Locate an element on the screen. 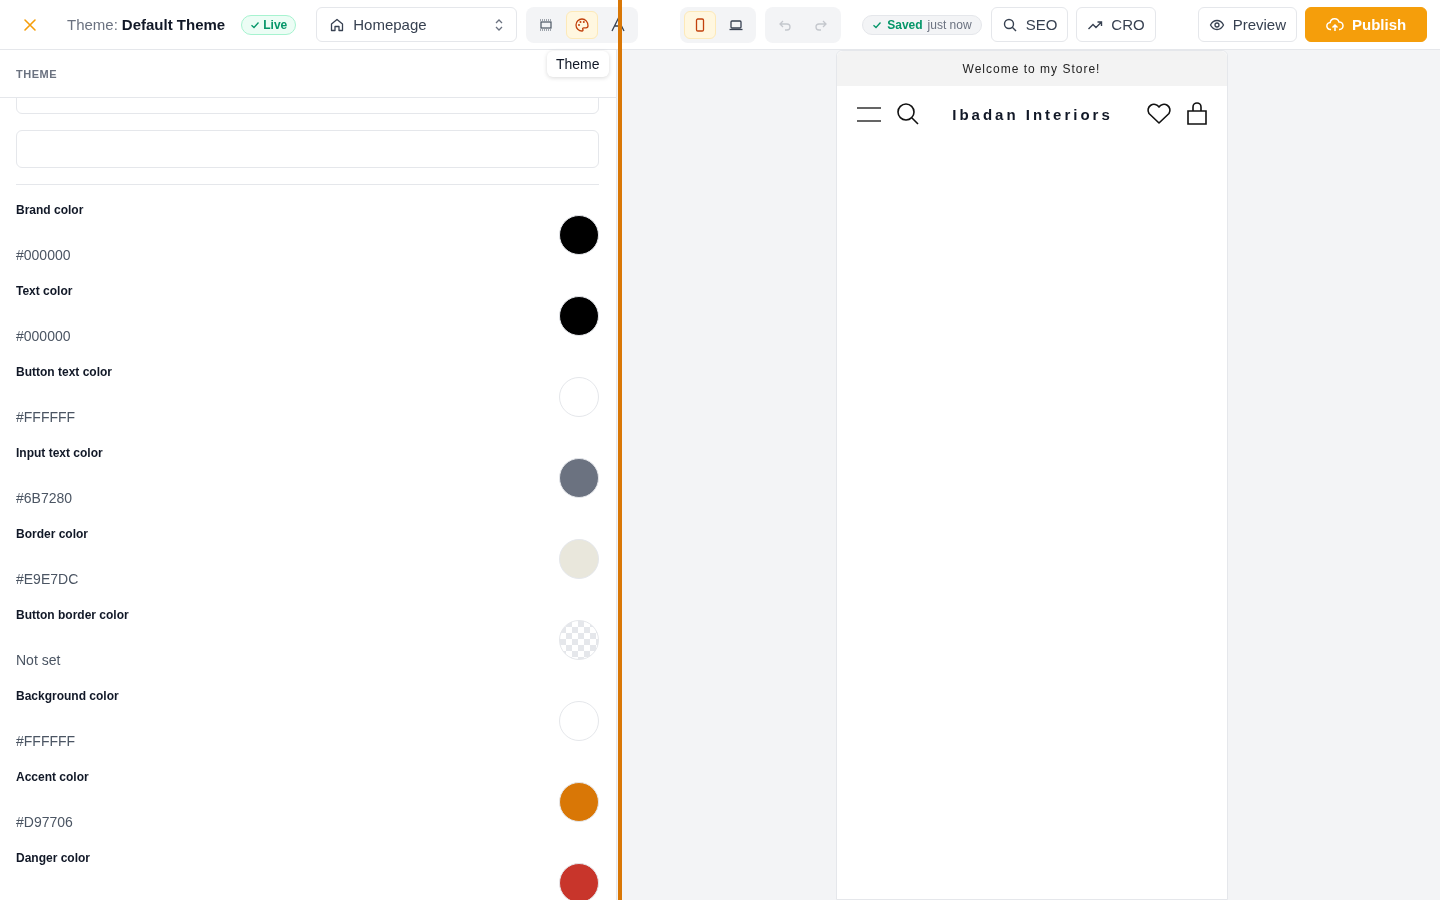 Image resolution: width=1440 pixels, height=900 pixels. color-label: Border color is located at coordinates (52, 534).